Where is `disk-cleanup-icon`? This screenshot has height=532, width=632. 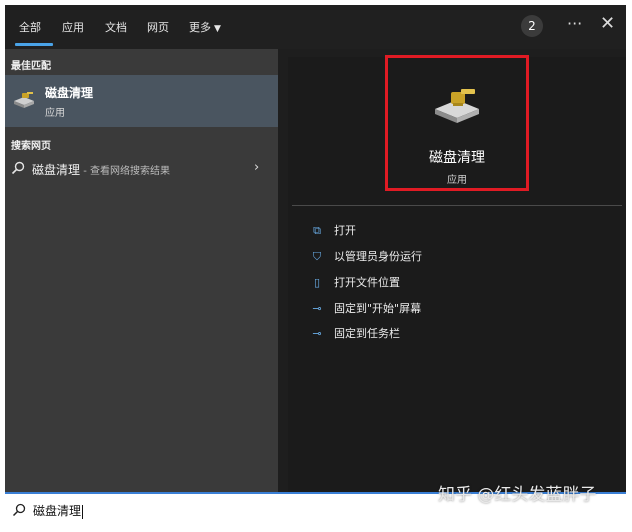 disk-cleanup-icon is located at coordinates (24, 100).